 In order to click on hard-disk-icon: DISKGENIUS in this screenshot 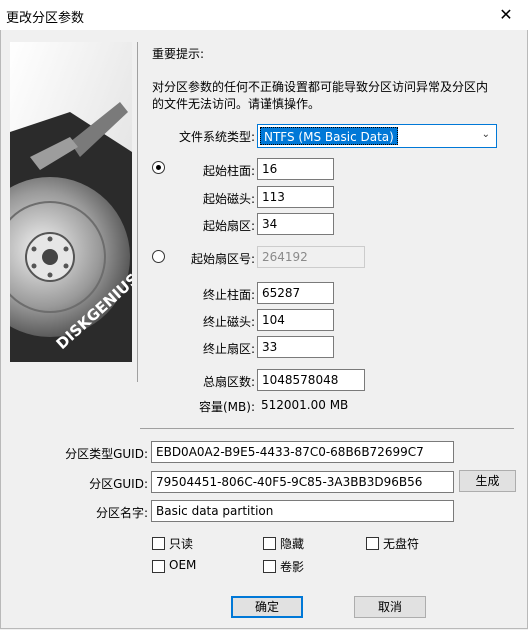, I will do `click(71, 202)`.